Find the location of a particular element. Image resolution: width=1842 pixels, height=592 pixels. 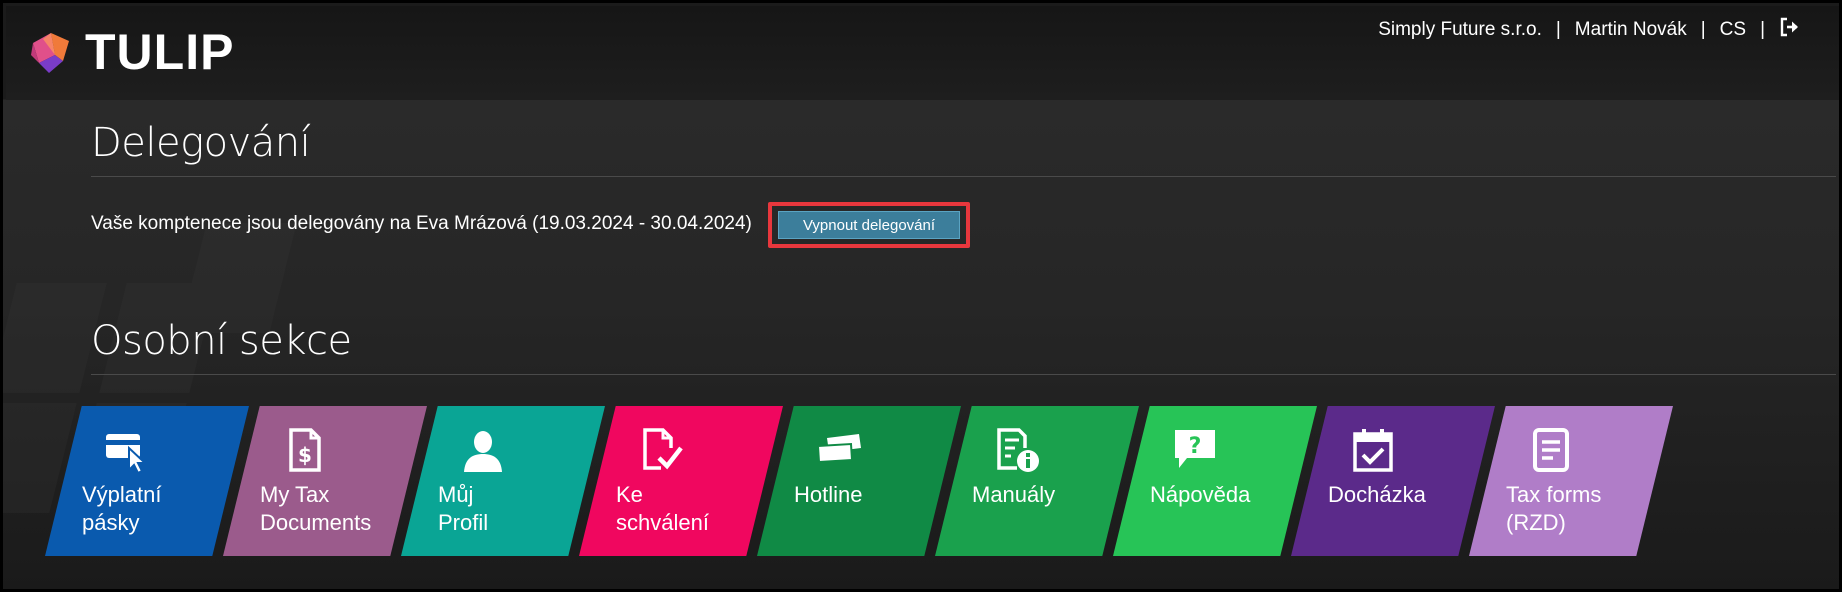

tile-my-tax-documents: $ My Tax Documents is located at coordinates (325, 481).